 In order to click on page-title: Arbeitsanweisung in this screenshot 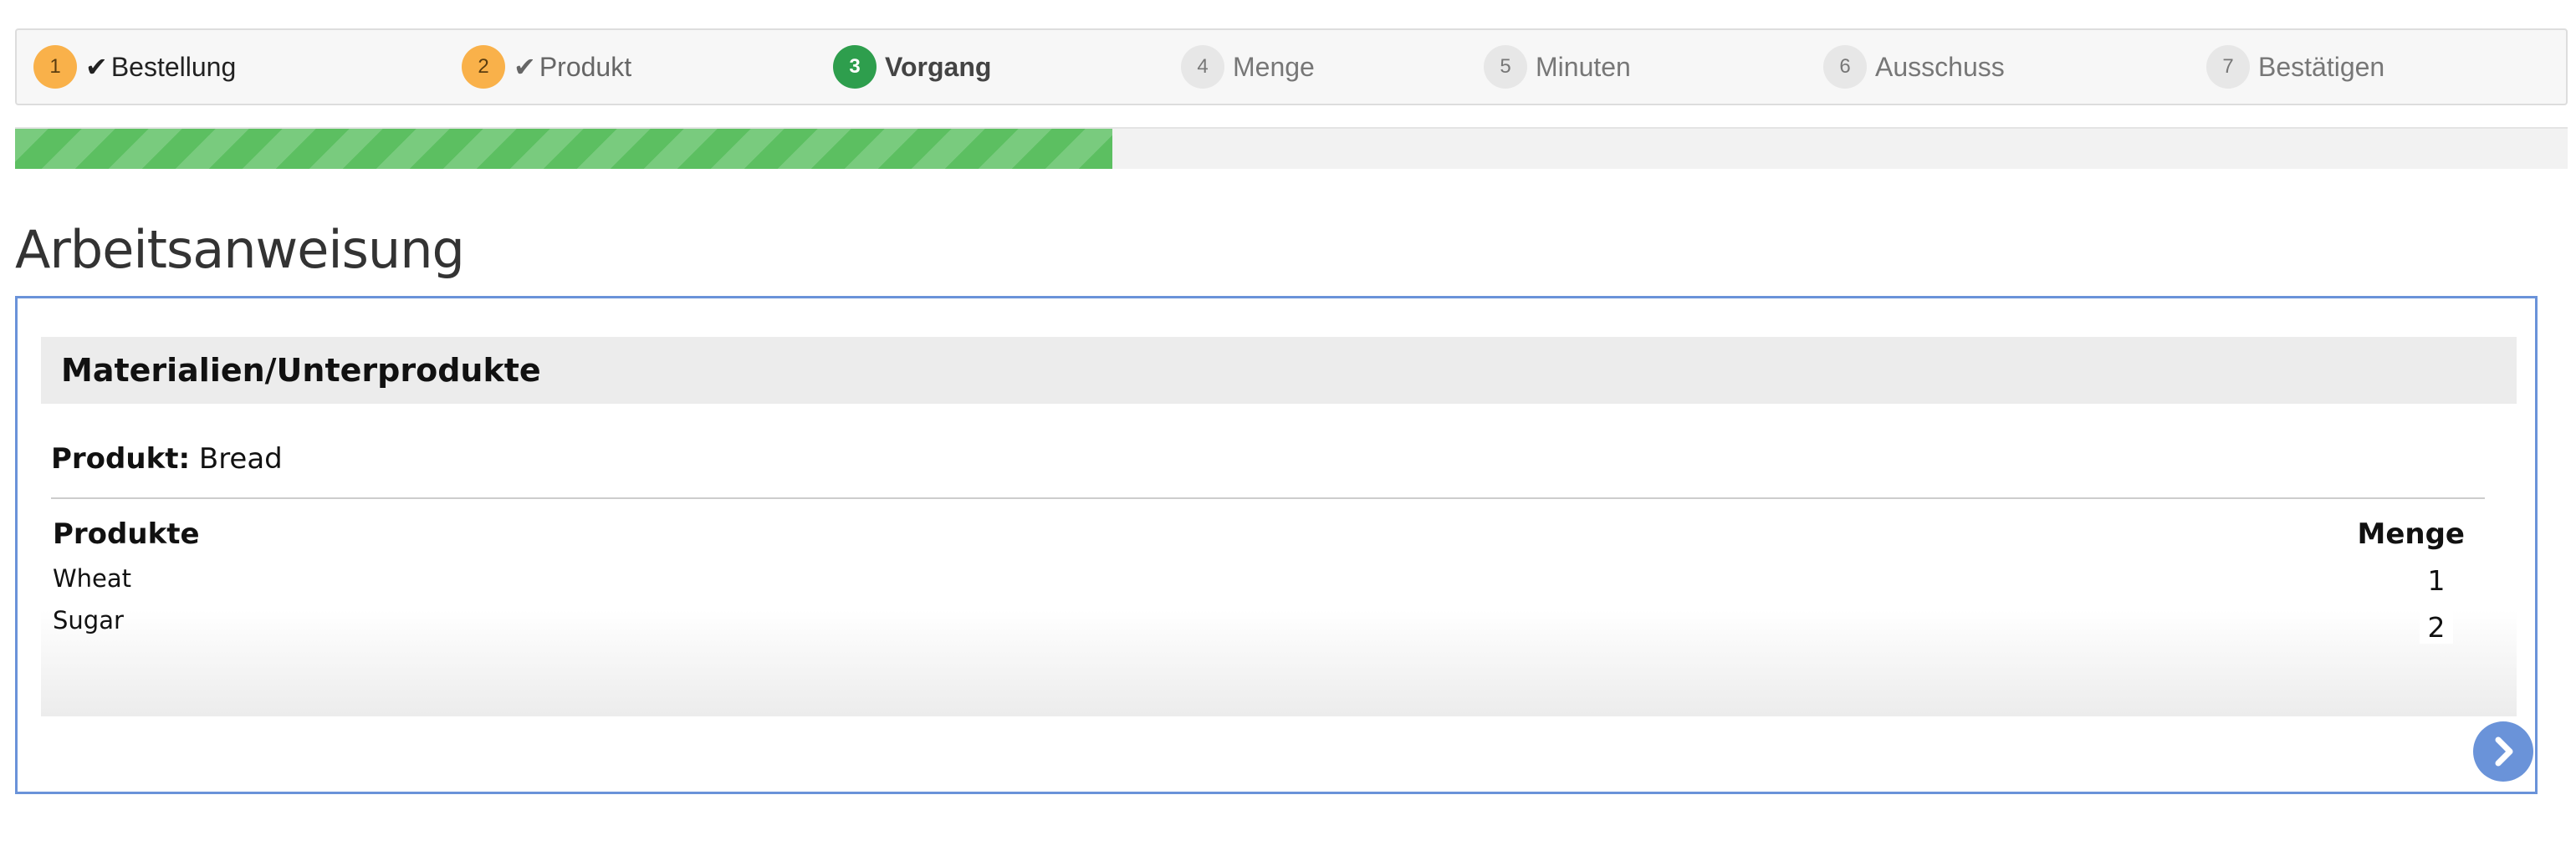, I will do `click(240, 249)`.